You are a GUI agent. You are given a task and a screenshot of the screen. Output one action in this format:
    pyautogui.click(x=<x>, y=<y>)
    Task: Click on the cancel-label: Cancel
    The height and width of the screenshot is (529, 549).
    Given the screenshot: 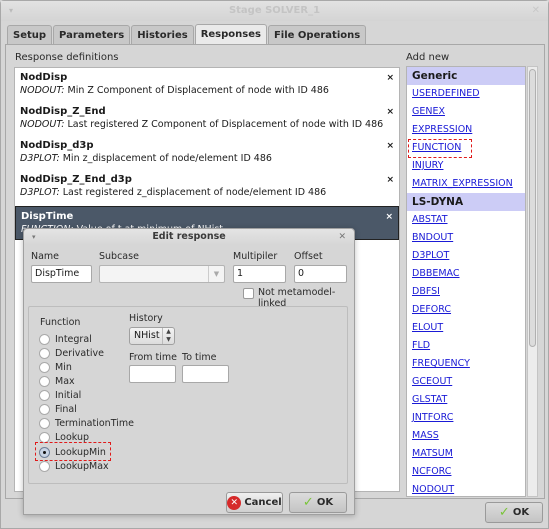 What is the action you would take?
    pyautogui.click(x=263, y=502)
    